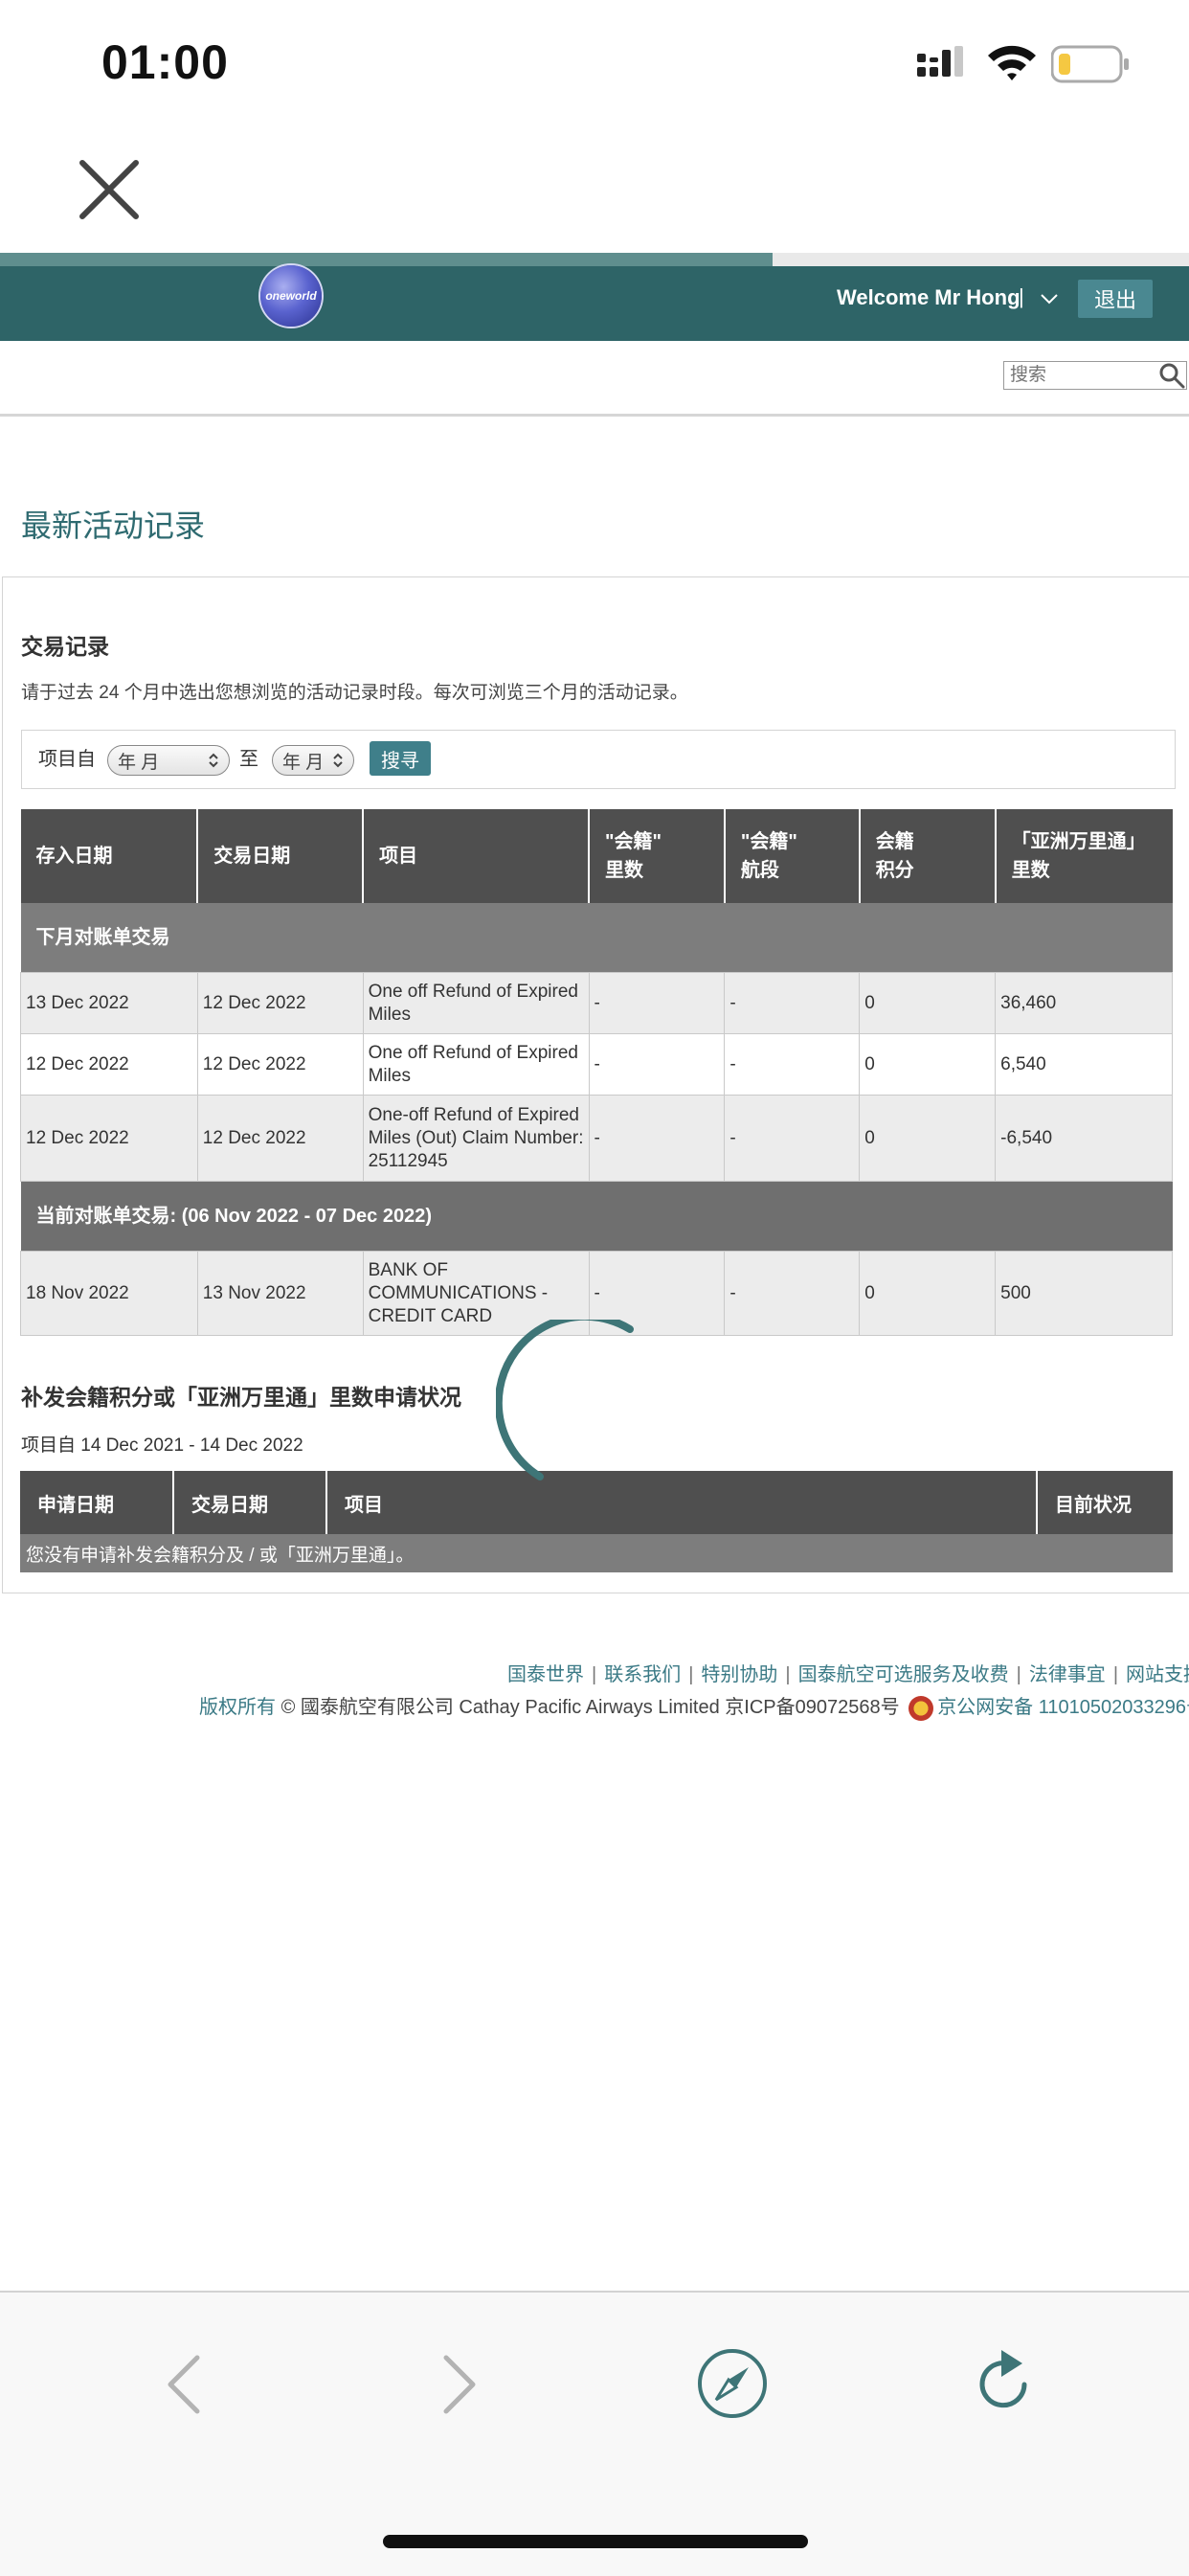 The width and height of the screenshot is (1189, 2576). I want to click on col-club-sectors-line2: 航段, so click(759, 870).